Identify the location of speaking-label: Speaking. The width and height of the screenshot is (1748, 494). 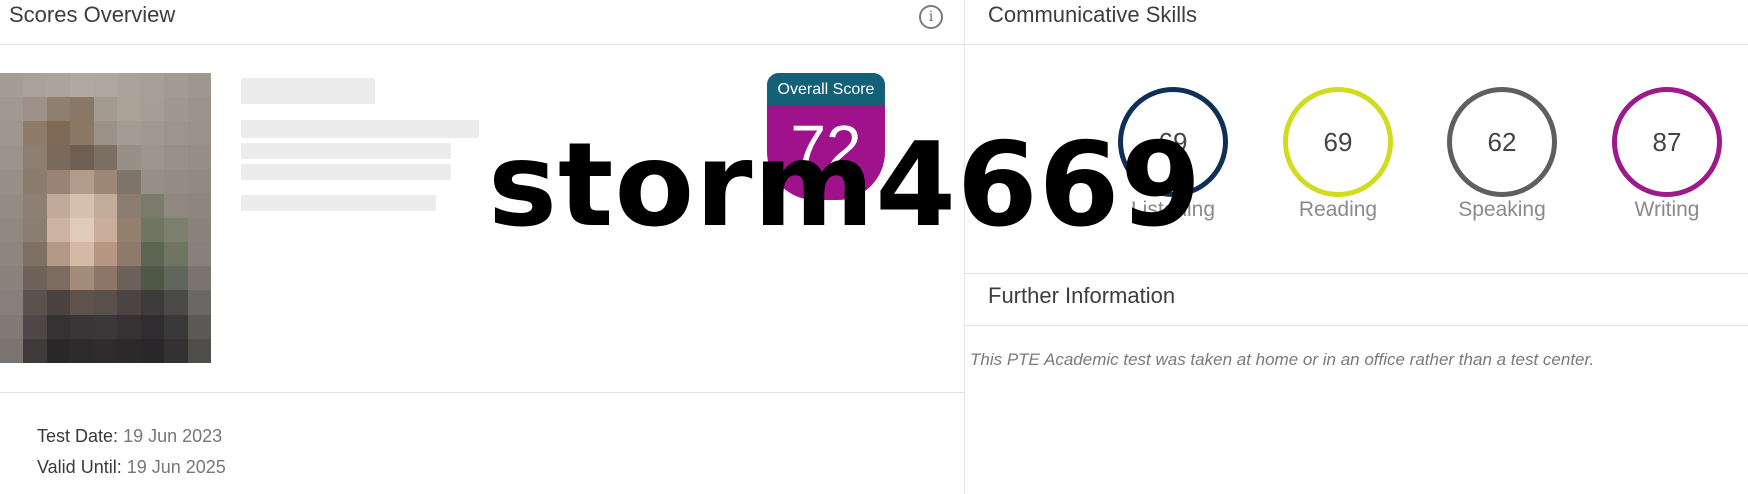
(1502, 209).